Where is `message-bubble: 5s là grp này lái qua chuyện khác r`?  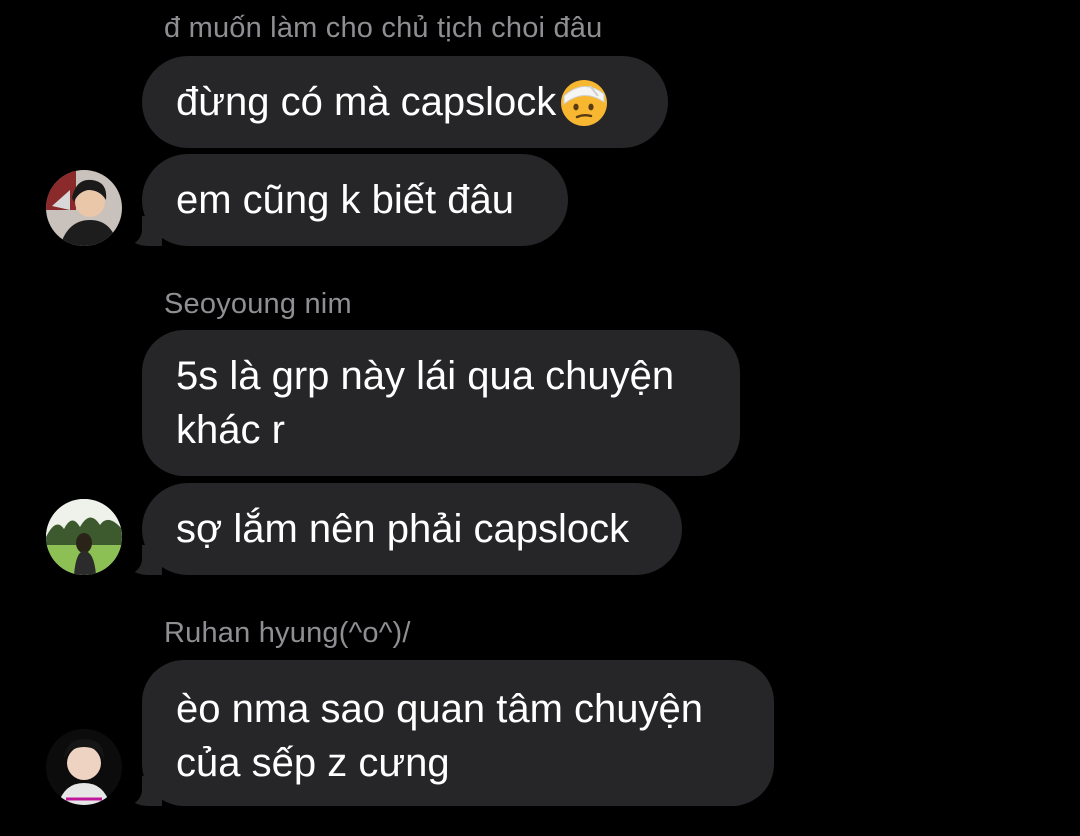 message-bubble: 5s là grp này lái qua chuyện khác r is located at coordinates (441, 403).